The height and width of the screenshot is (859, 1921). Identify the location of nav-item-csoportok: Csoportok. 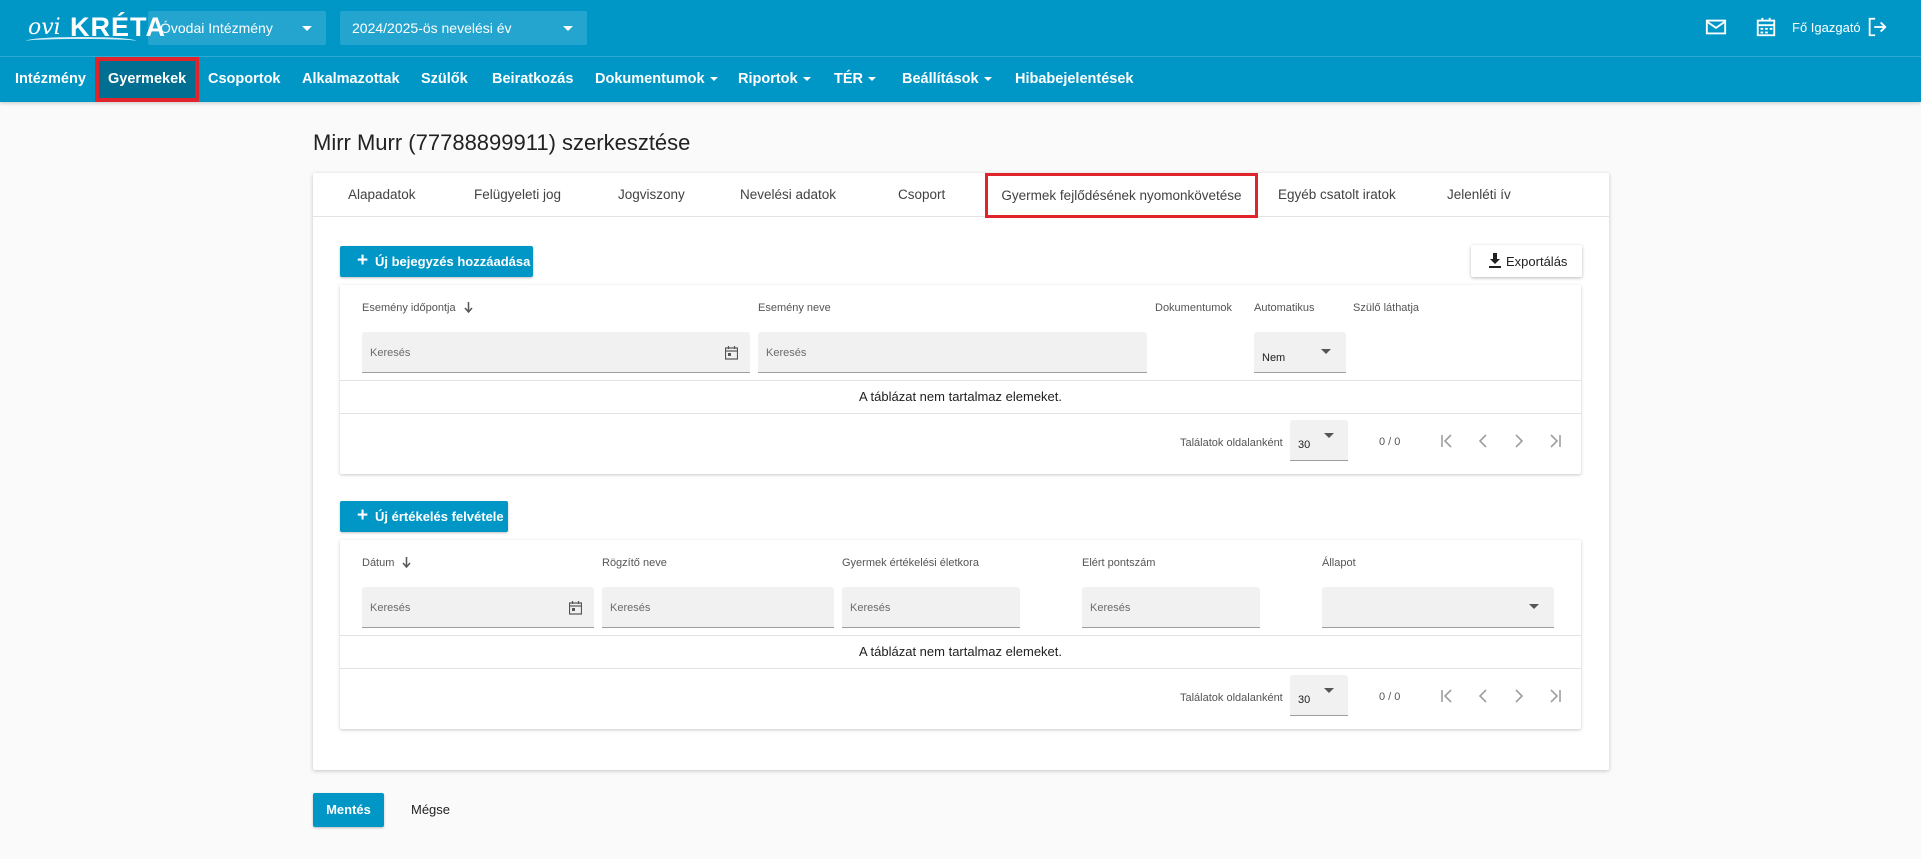
(244, 79).